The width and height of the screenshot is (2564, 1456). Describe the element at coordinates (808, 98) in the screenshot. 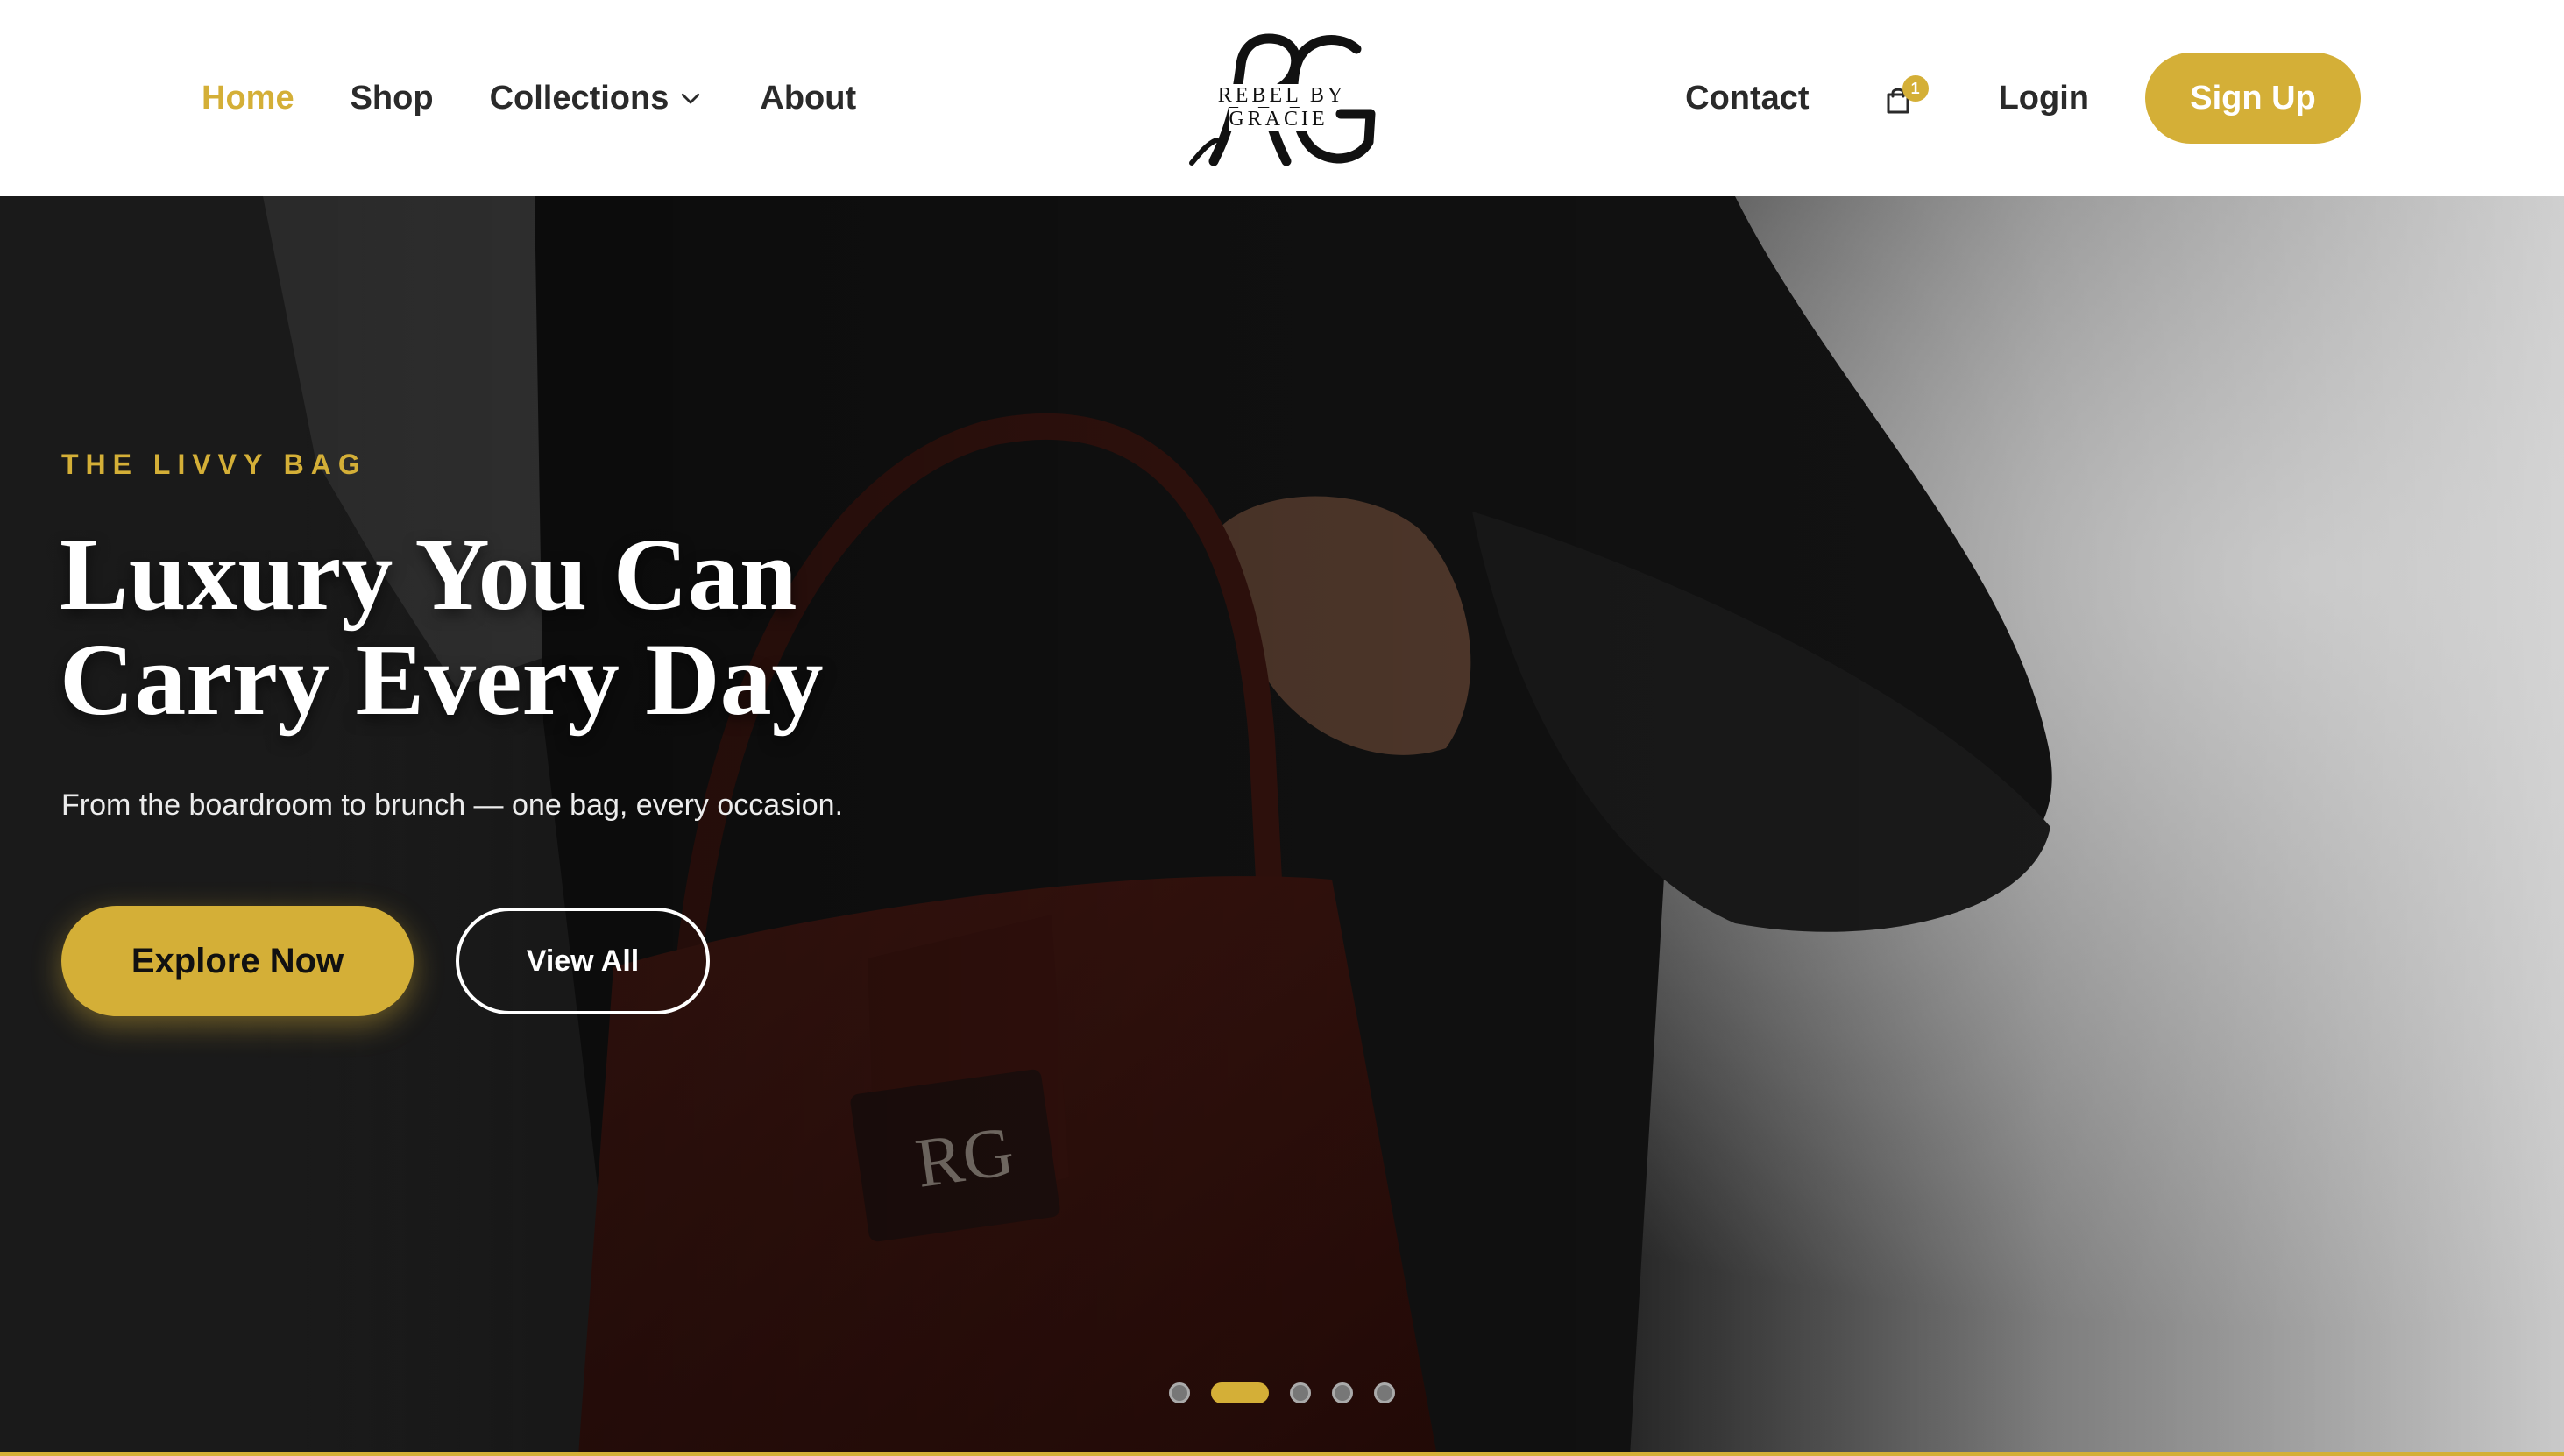

I see `nav-about-link: About` at that location.